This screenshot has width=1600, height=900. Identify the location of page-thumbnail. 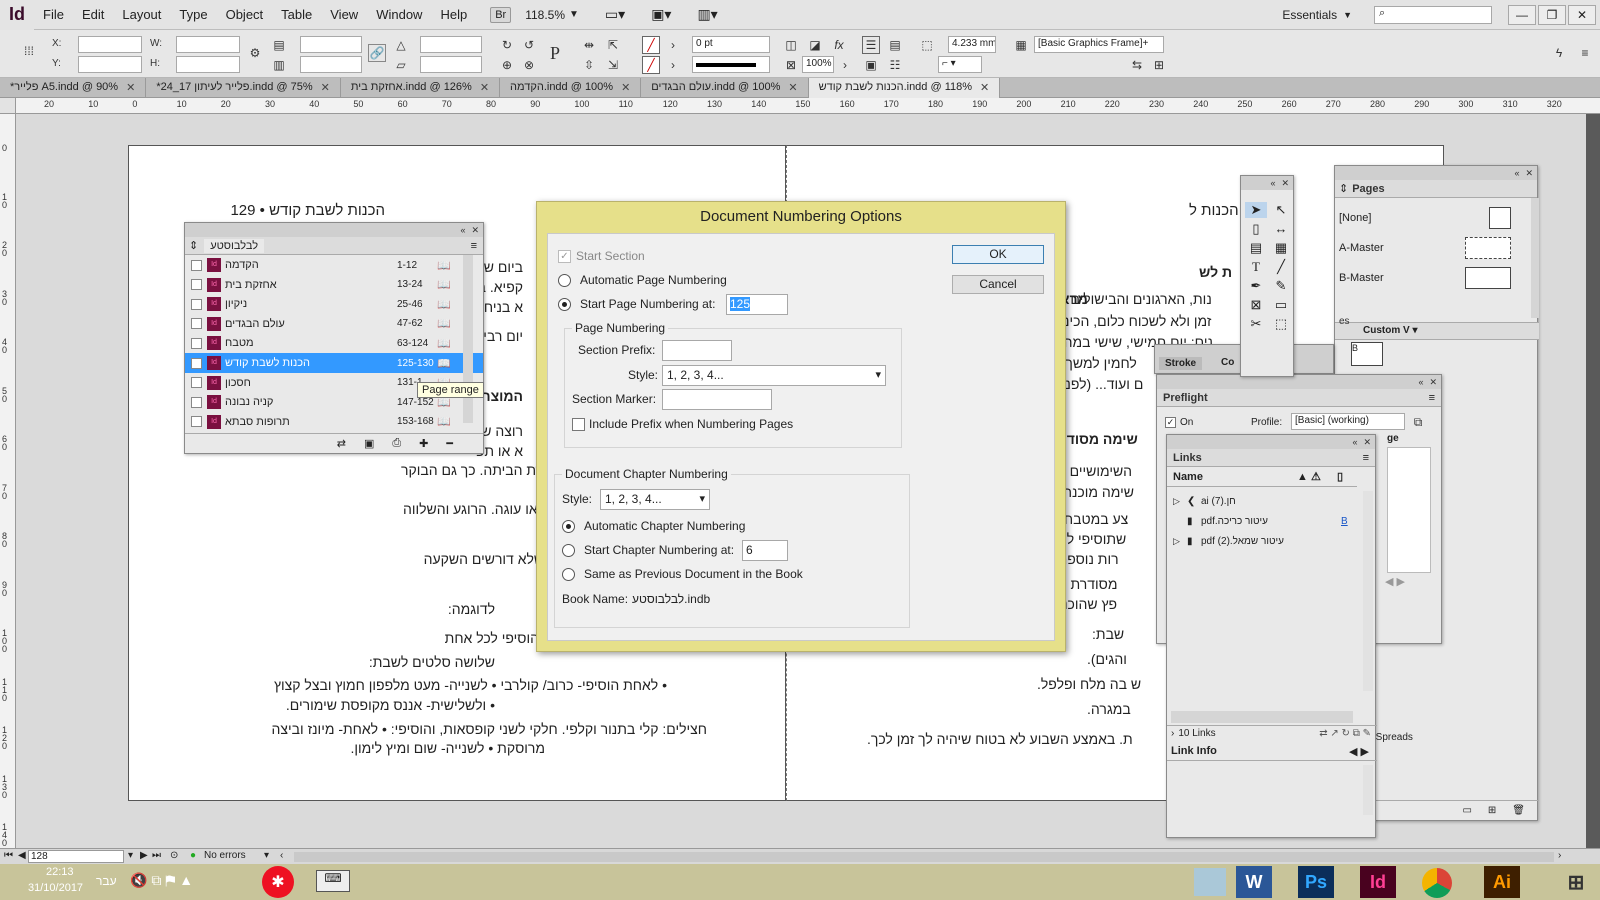
(1488, 278).